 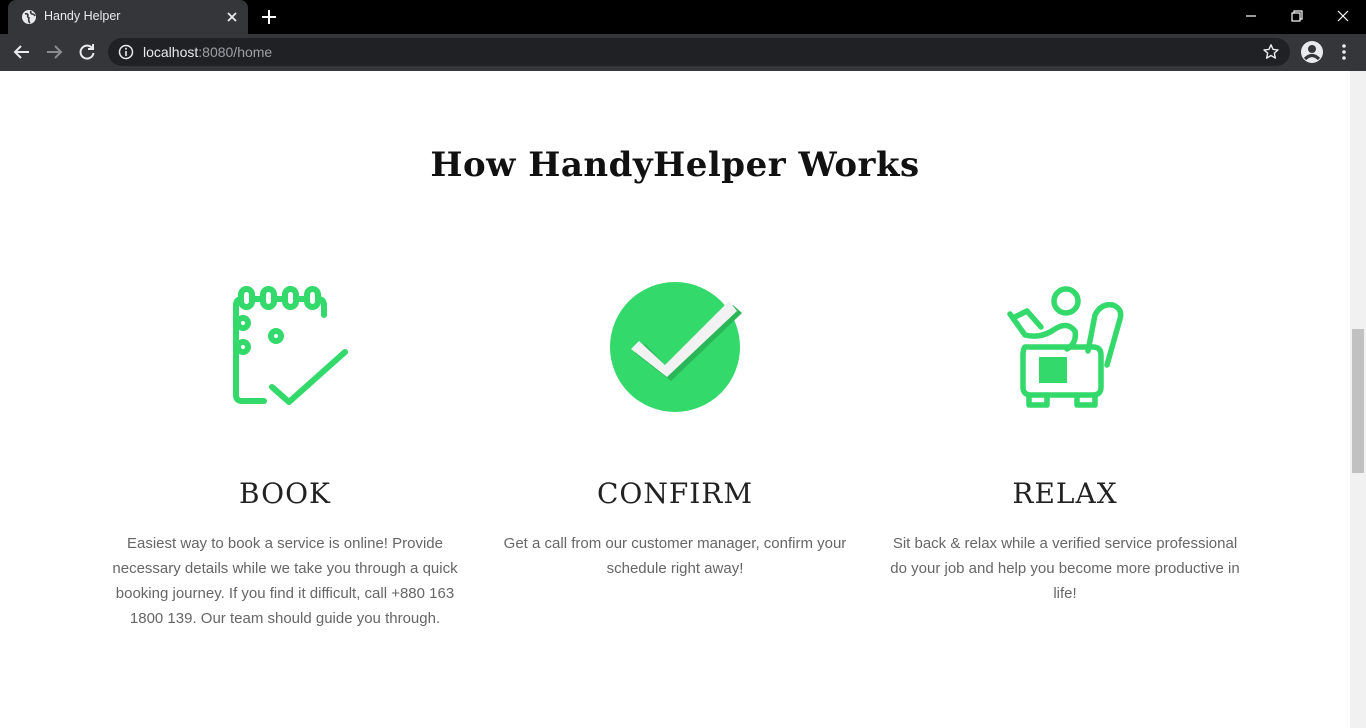 I want to click on relax-chair-icon, so click(x=1065, y=347).